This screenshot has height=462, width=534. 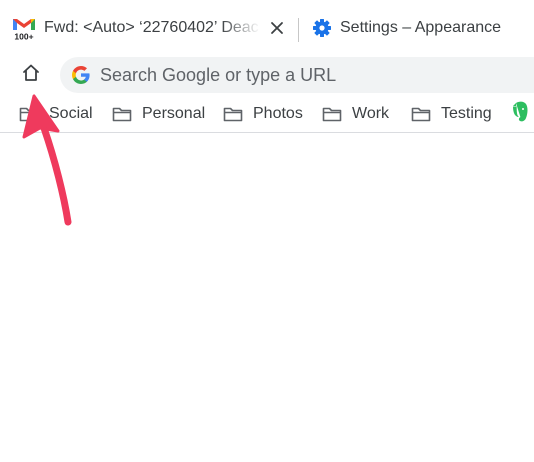 I want to click on bookmark-label: Work, so click(x=371, y=113).